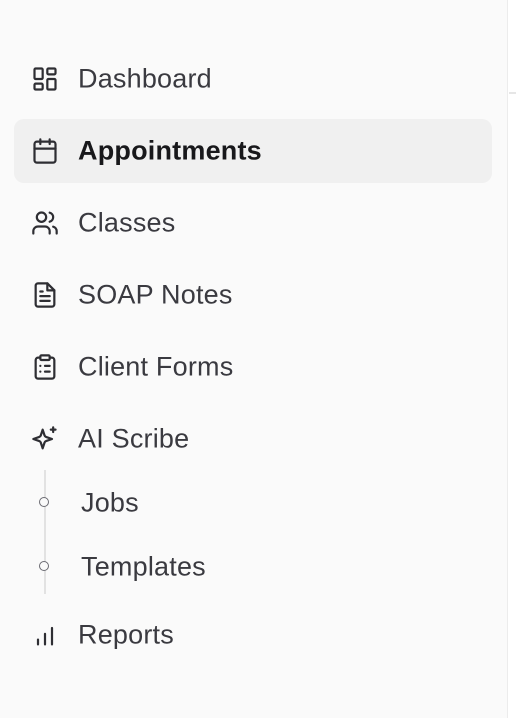 Image resolution: width=516 pixels, height=718 pixels. What do you see at coordinates (253, 439) in the screenshot?
I see `nav-item-ai-scribe: AI Scribe` at bounding box center [253, 439].